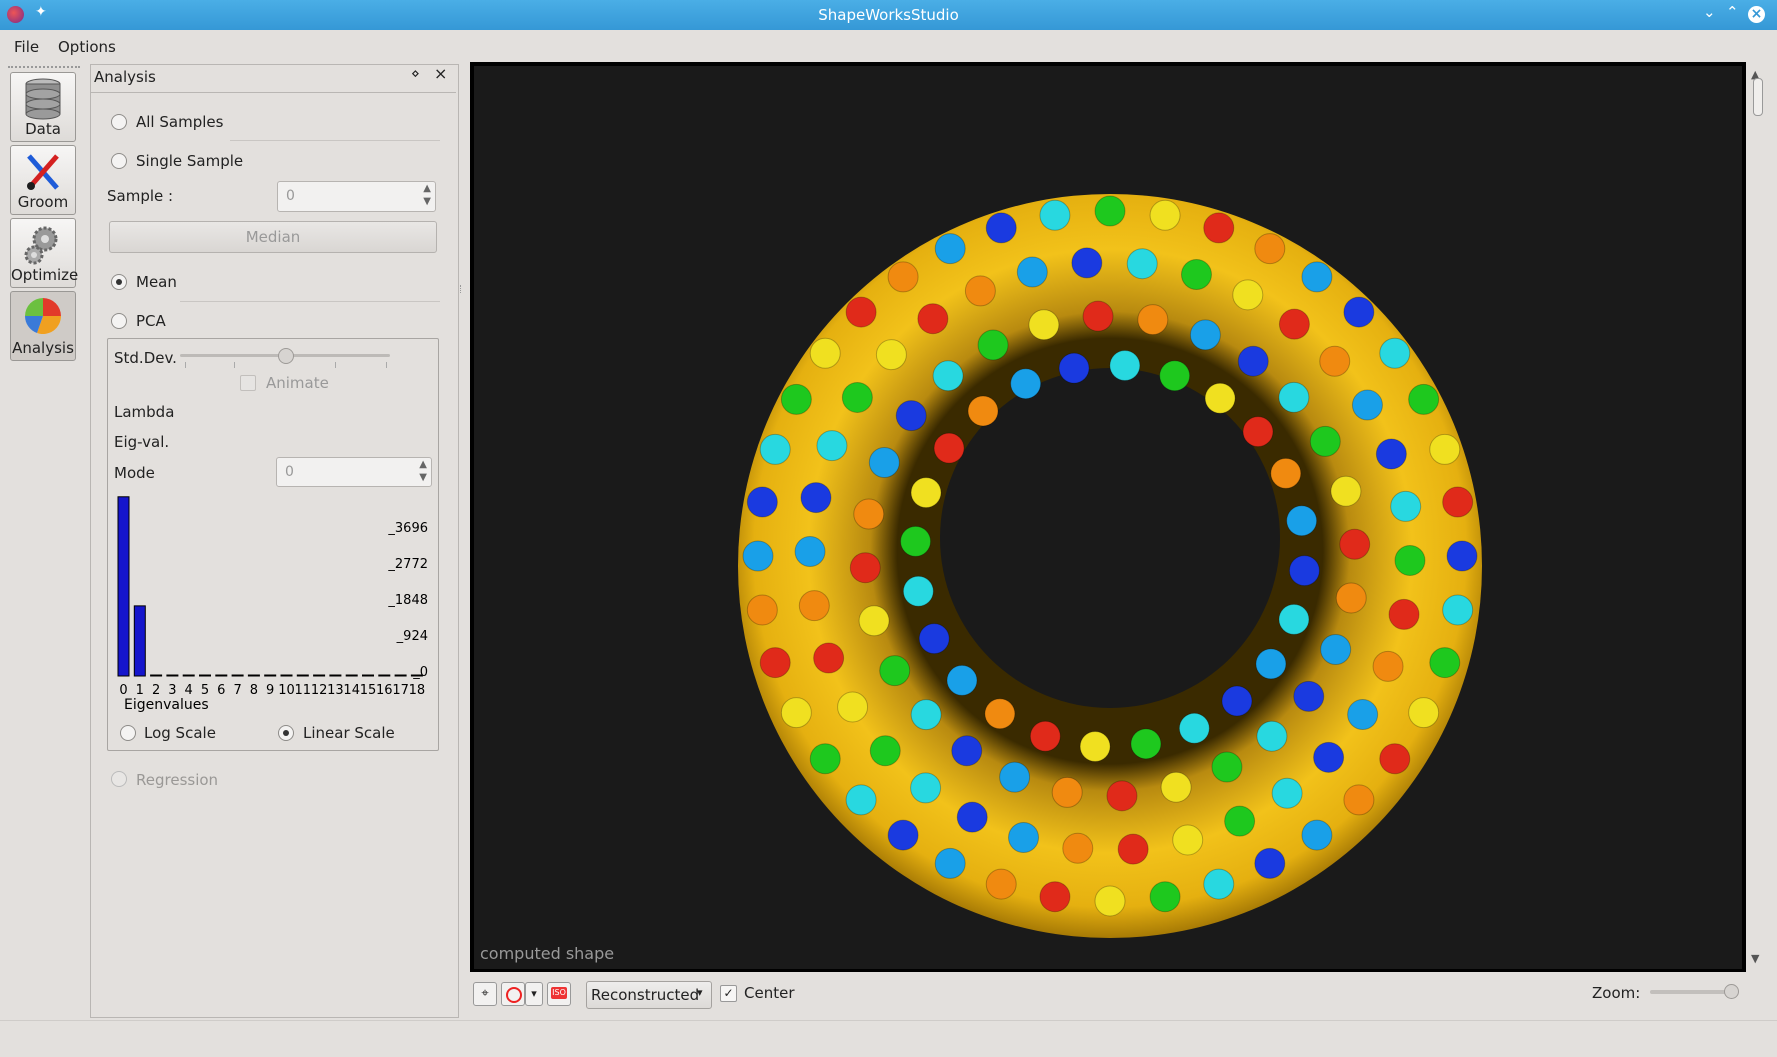 The width and height of the screenshot is (1777, 1057). Describe the element at coordinates (43, 172) in the screenshot. I see `tools-icon` at that location.